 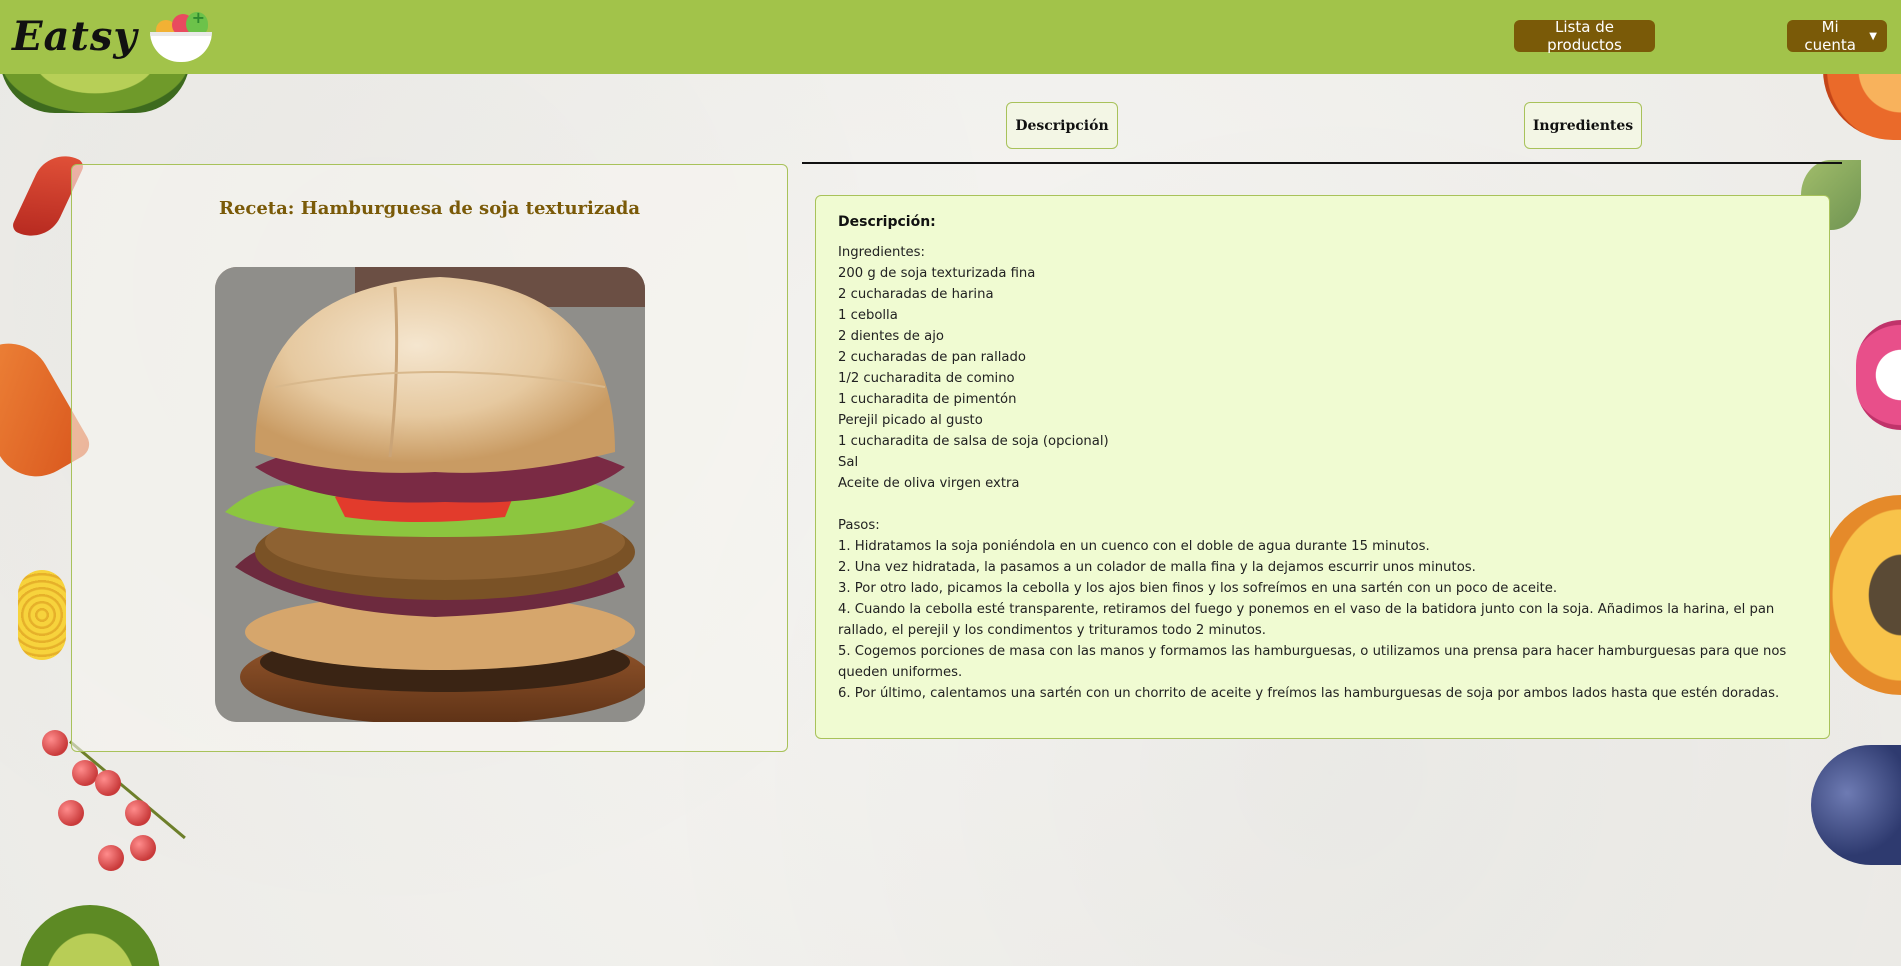 I want to click on steps-heading: Pasos:, so click(x=859, y=525).